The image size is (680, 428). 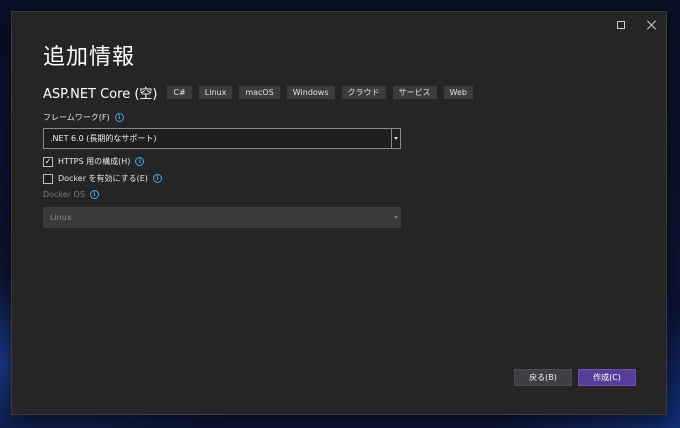 What do you see at coordinates (607, 377) in the screenshot?
I see `create-button: 作成(C)` at bounding box center [607, 377].